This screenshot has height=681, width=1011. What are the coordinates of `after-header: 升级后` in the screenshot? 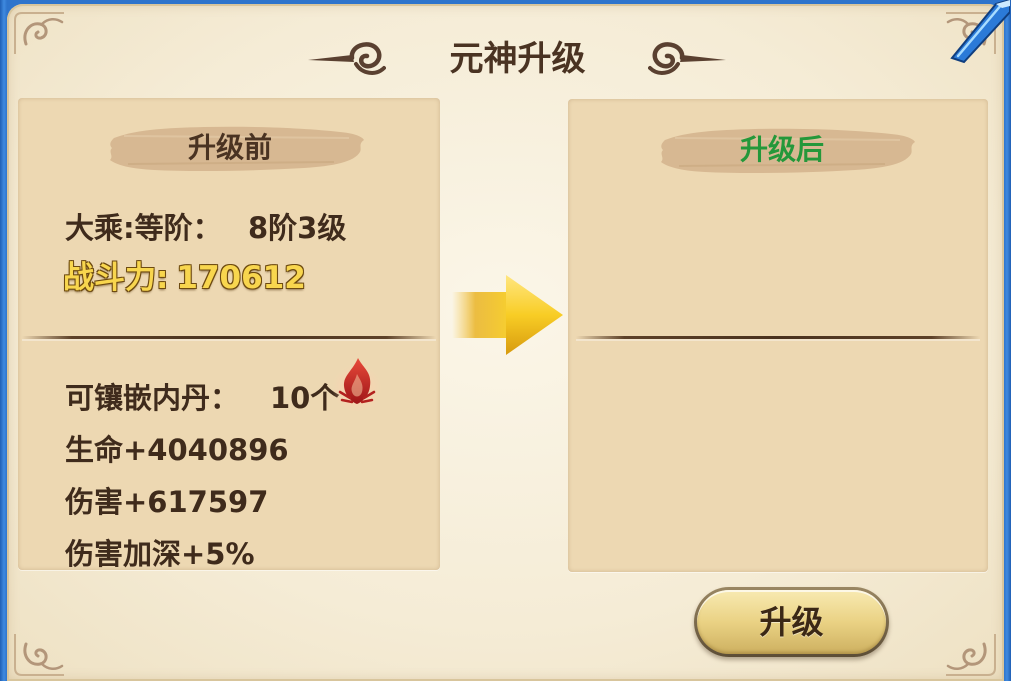 It's located at (781, 149).